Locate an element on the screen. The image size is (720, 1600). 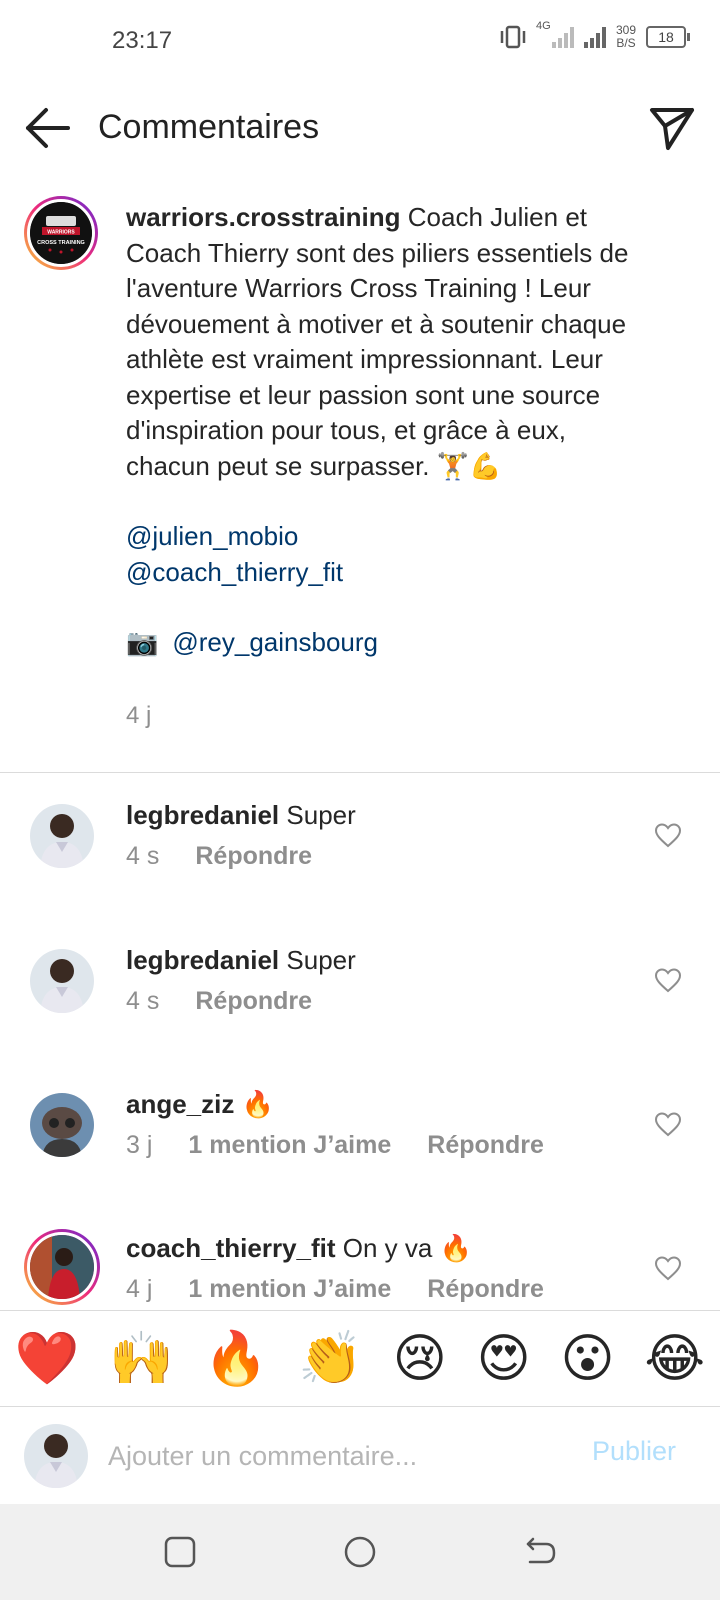
paper-plane-icon is located at coordinates (672, 129).